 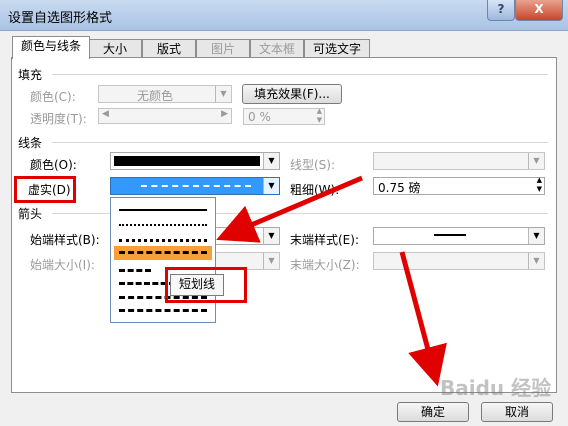 I want to click on window-title: 设置自选图形格式, so click(x=60, y=18).